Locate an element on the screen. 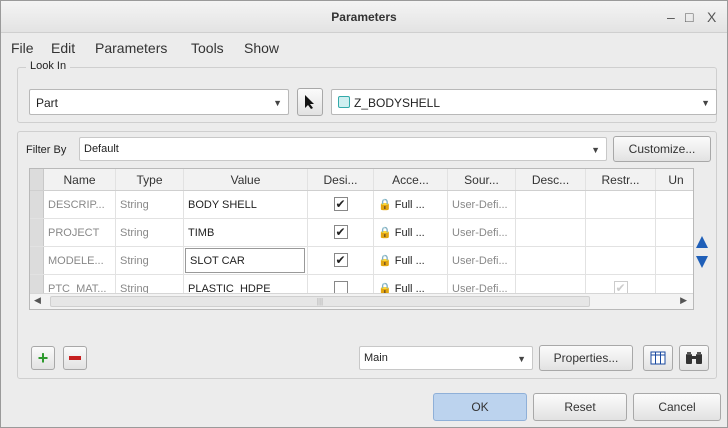 The width and height of the screenshot is (728, 428). horizontal-scrollbar: ◀ ||| ▶ is located at coordinates (361, 301).